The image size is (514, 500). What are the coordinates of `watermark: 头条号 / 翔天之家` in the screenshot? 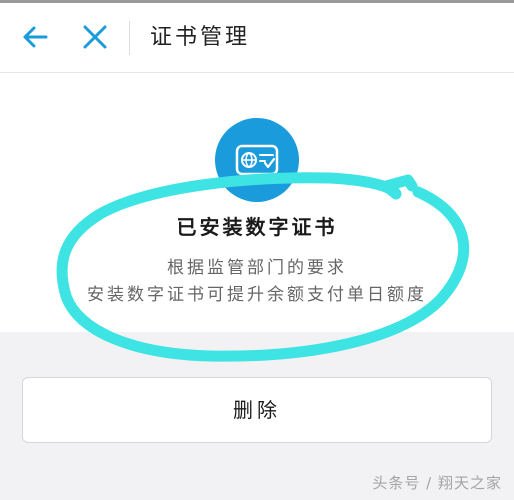 It's located at (437, 483).